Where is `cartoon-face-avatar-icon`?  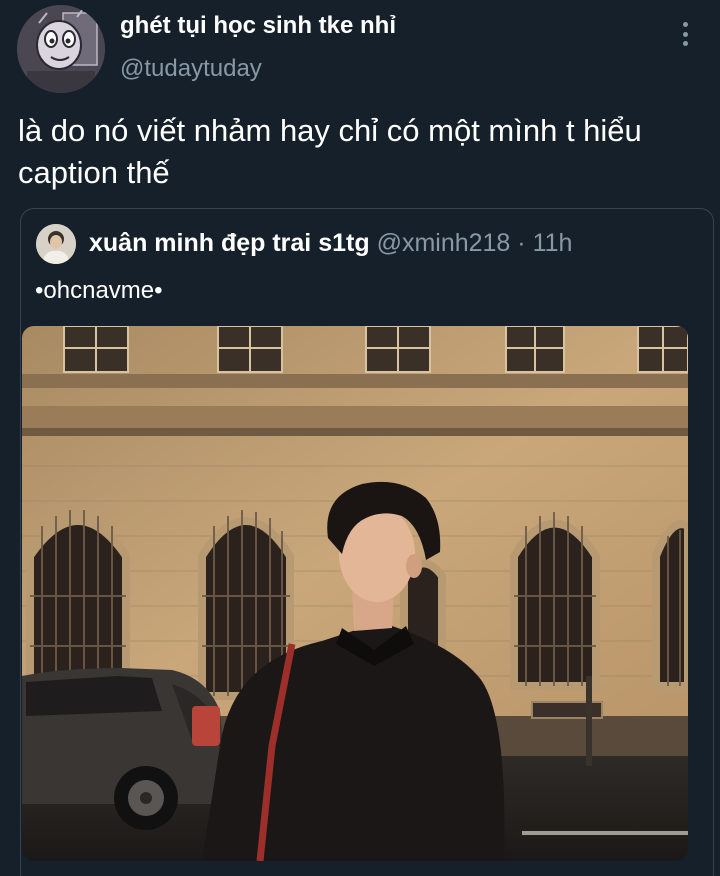 cartoon-face-avatar-icon is located at coordinates (61, 49).